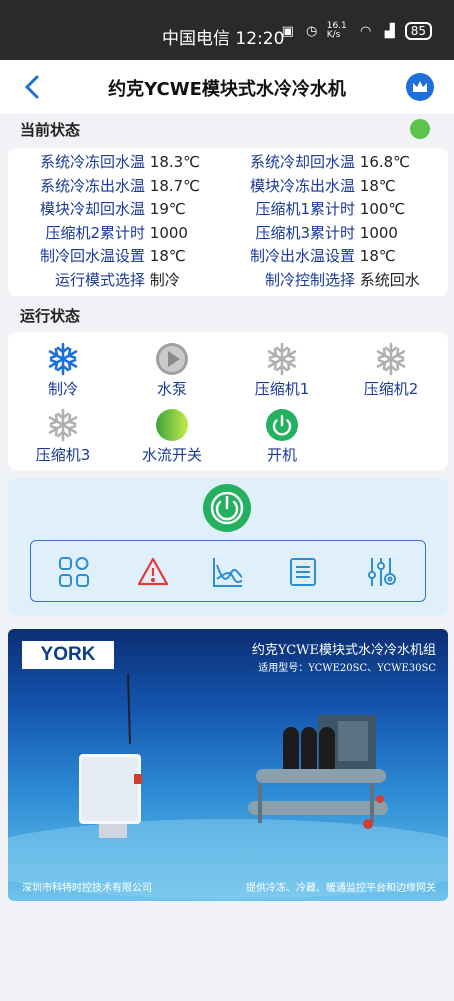  I want to click on battery-indicator: 85, so click(418, 31).